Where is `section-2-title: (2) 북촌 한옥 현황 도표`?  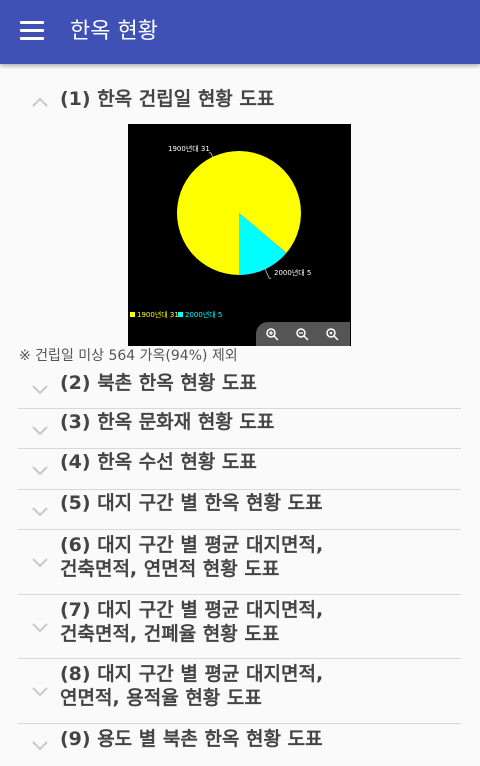
section-2-title: (2) 북촌 한옥 현황 도표 is located at coordinates (158, 383).